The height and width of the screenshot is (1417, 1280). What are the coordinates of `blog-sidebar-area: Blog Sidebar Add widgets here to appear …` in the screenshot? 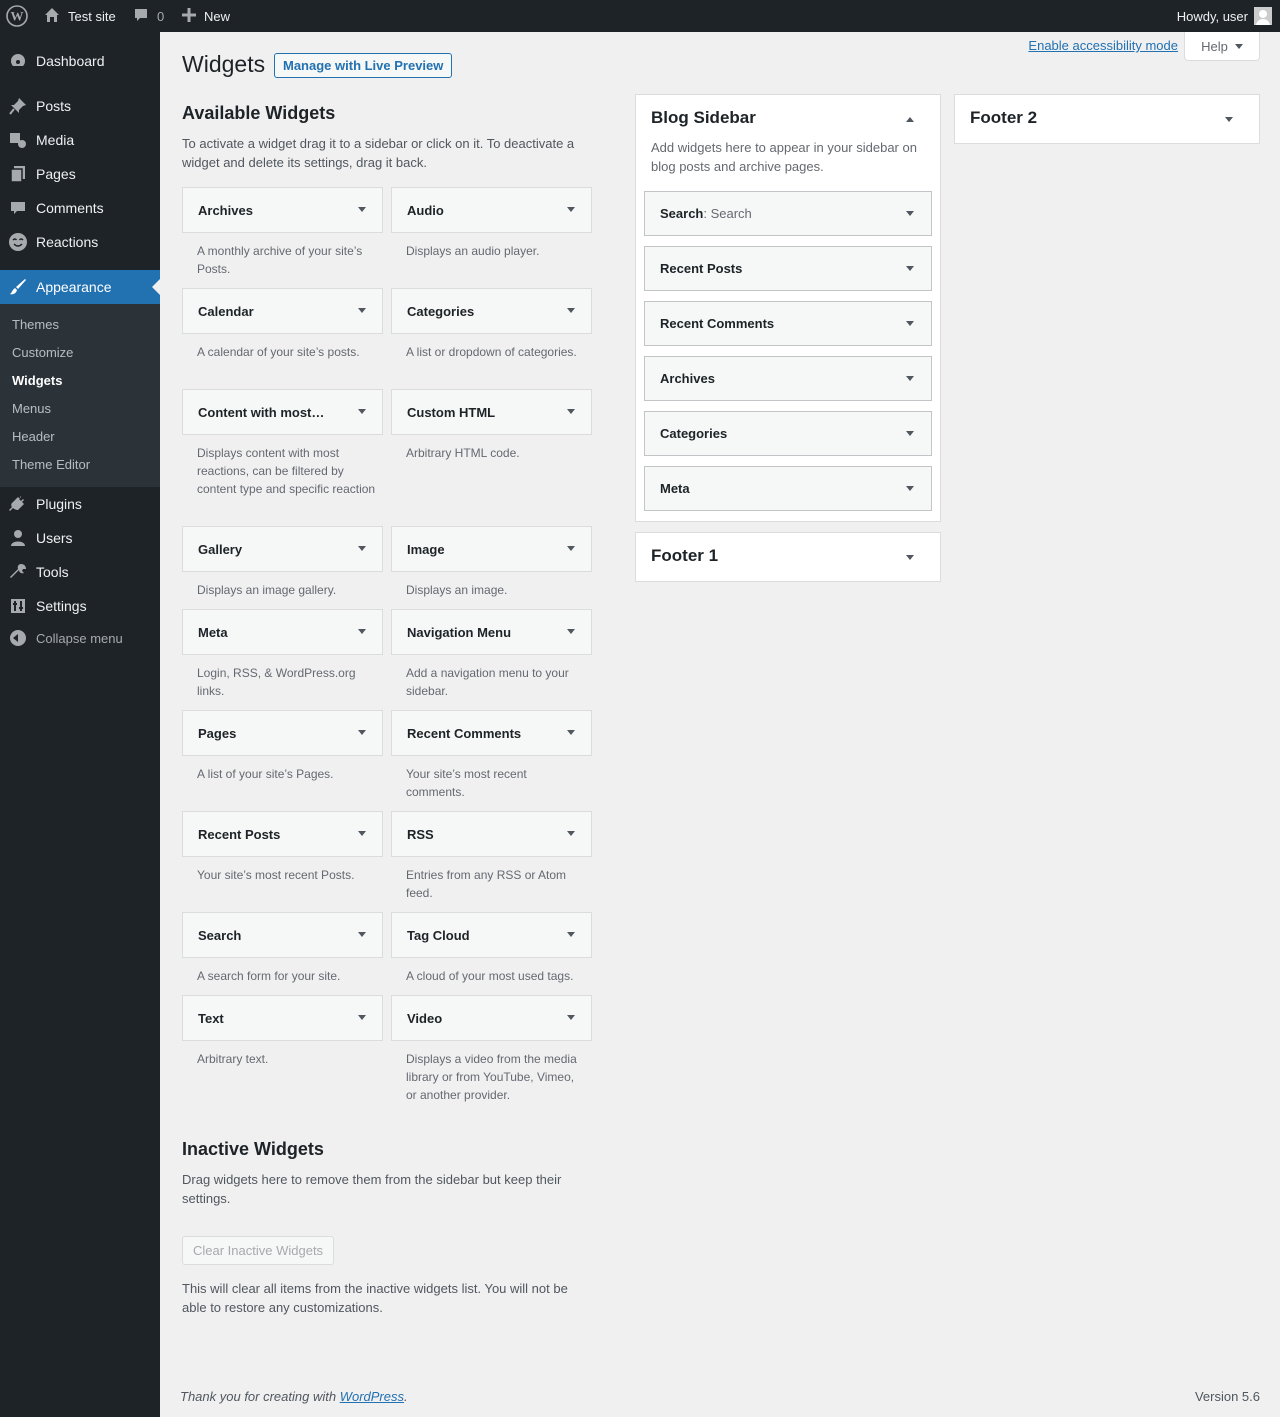 It's located at (788, 308).